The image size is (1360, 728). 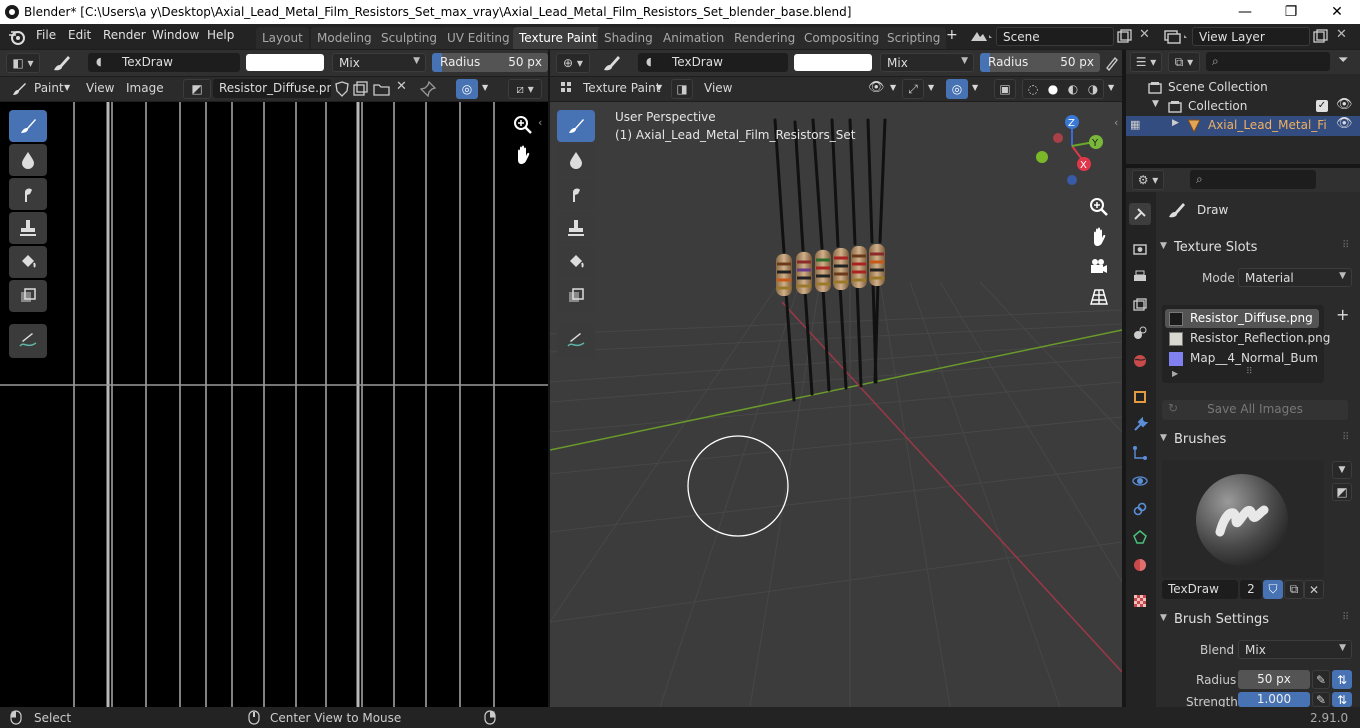 I want to click on expand-chevron-icon: ▼, so click(x=1155, y=104).